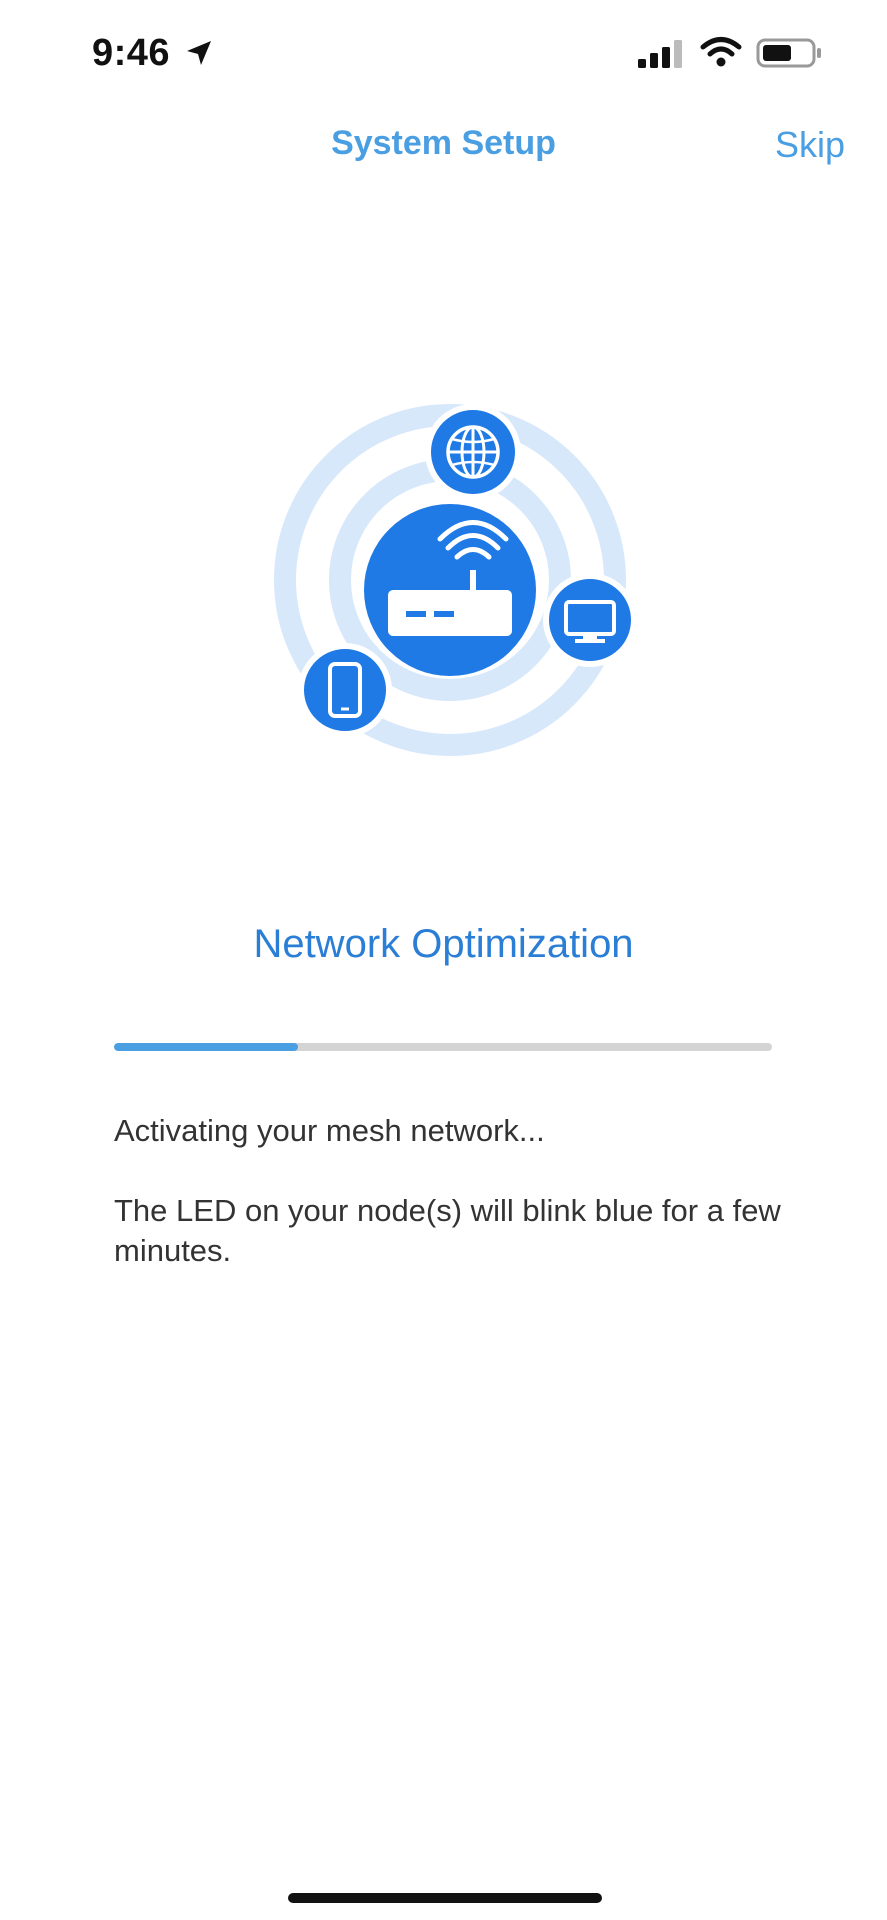 Image resolution: width=887 pixels, height=1920 pixels. Describe the element at coordinates (473, 452) in the screenshot. I see `globe-icon` at that location.